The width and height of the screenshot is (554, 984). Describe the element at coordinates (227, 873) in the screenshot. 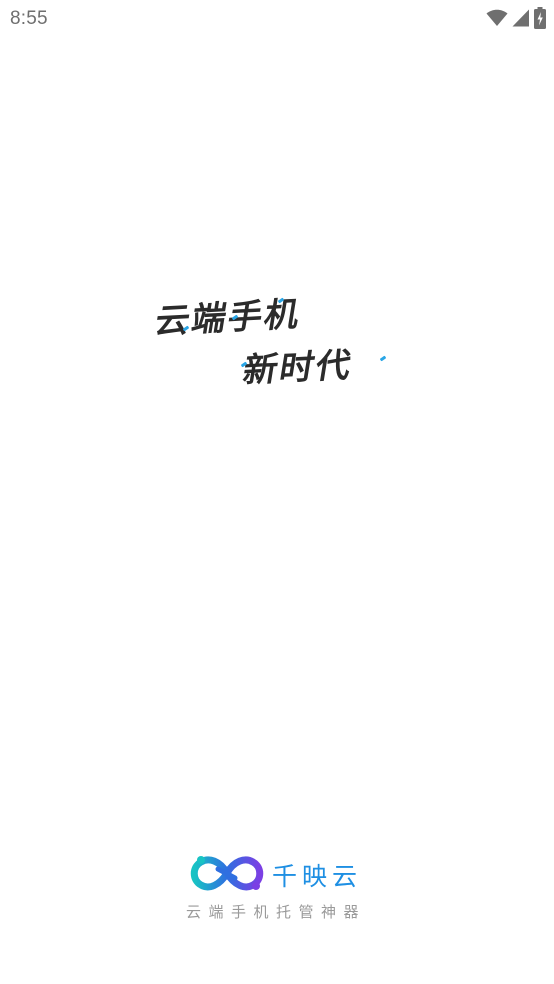

I see `infinity-loop-logo-icon` at that location.